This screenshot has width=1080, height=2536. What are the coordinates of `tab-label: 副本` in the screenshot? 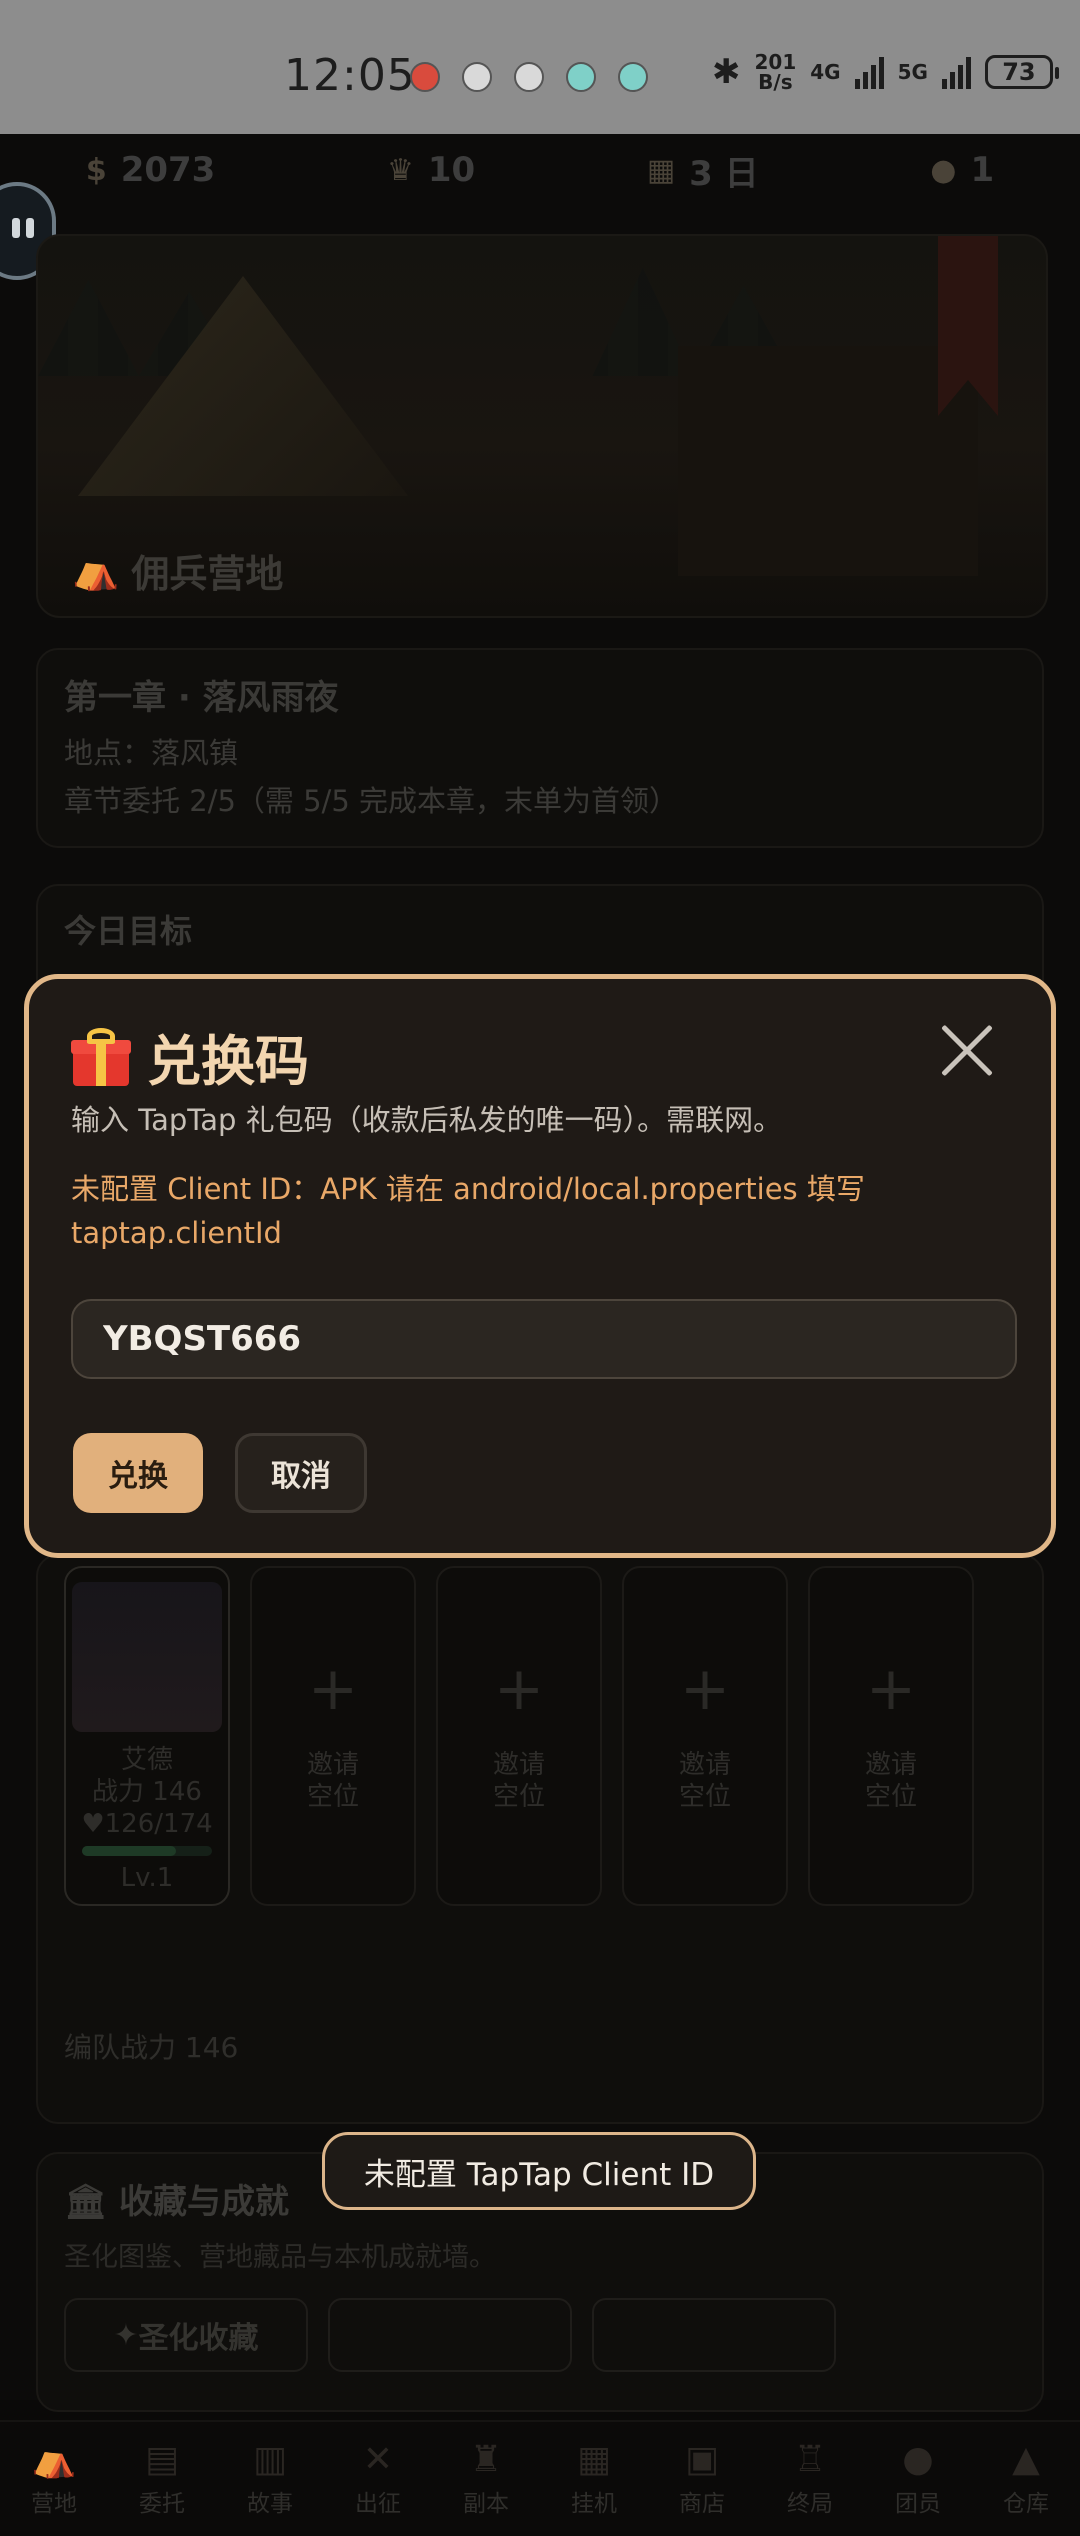 It's located at (486, 2504).